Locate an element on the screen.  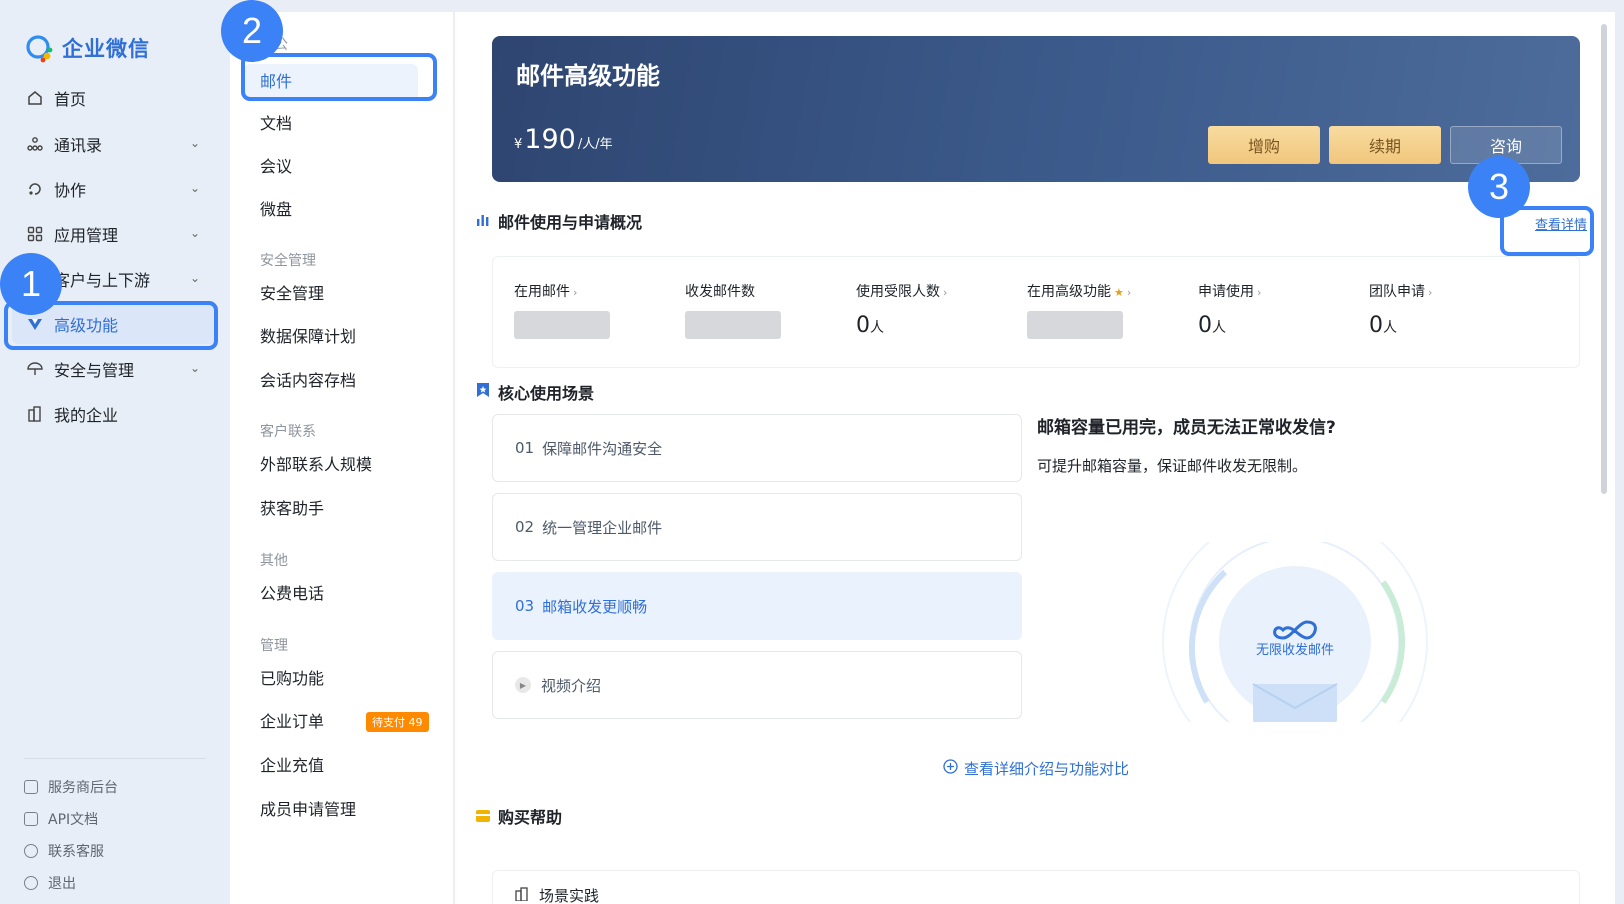
vip-crown-icon: ★ is located at coordinates (1119, 292).